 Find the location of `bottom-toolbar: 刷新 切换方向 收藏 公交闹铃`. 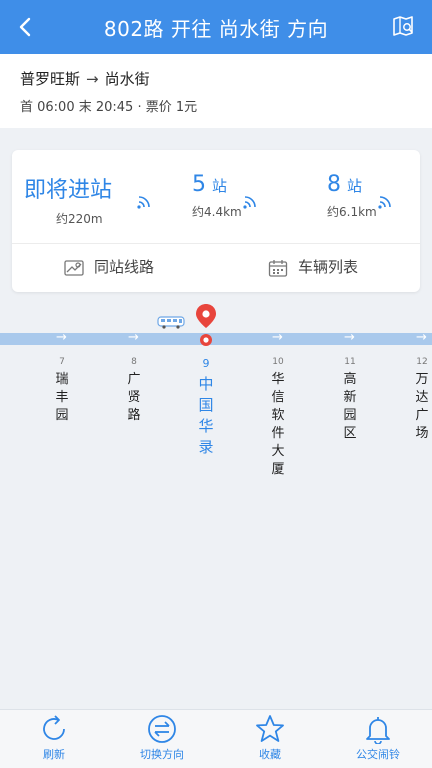

bottom-toolbar: 刷新 切换方向 收藏 公交闹铃 is located at coordinates (216, 738).